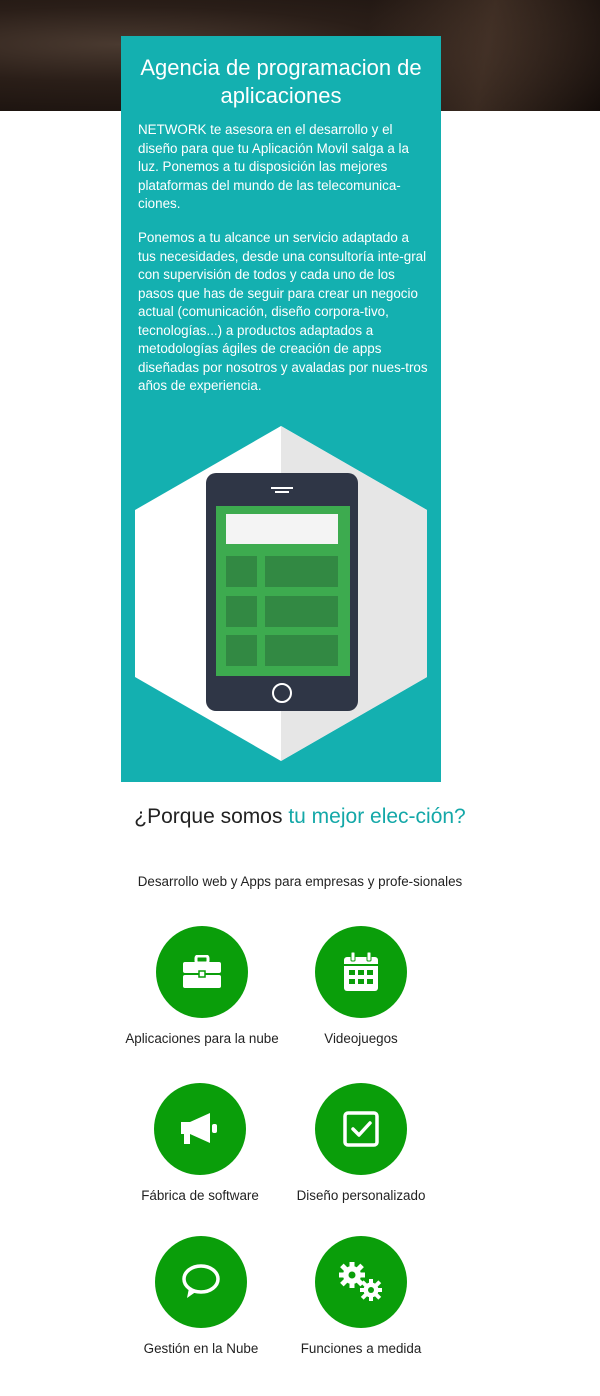  Describe the element at coordinates (211, 816) in the screenshot. I see `why-us-title-text: ¿Porque somos` at that location.